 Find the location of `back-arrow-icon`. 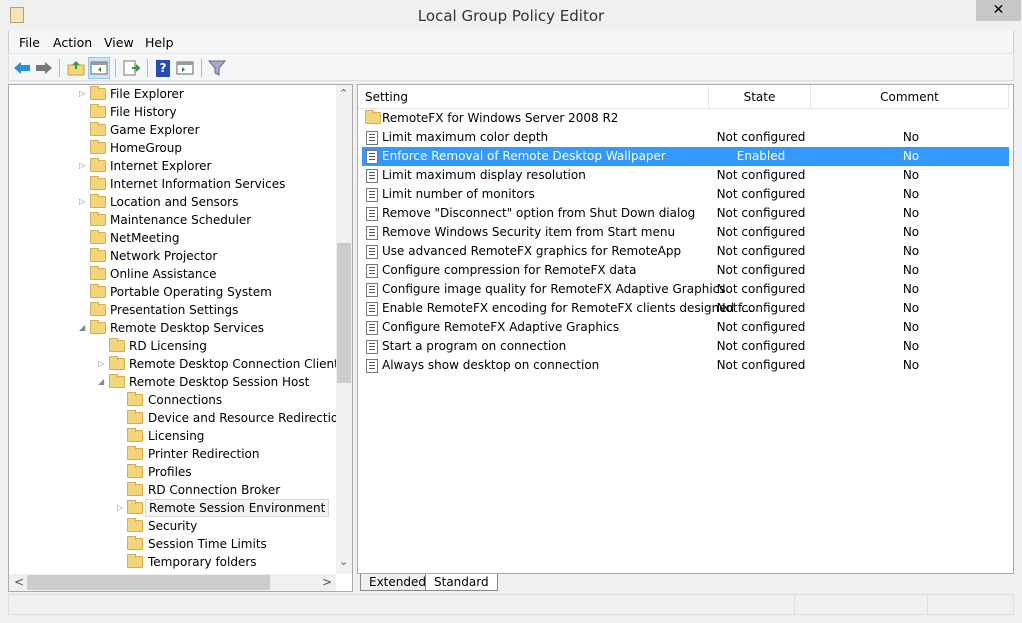

back-arrow-icon is located at coordinates (22, 68).